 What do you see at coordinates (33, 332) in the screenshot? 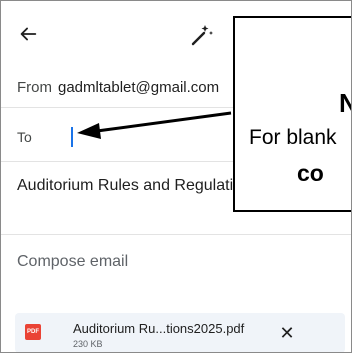
I see `pdf-icon: PDF` at bounding box center [33, 332].